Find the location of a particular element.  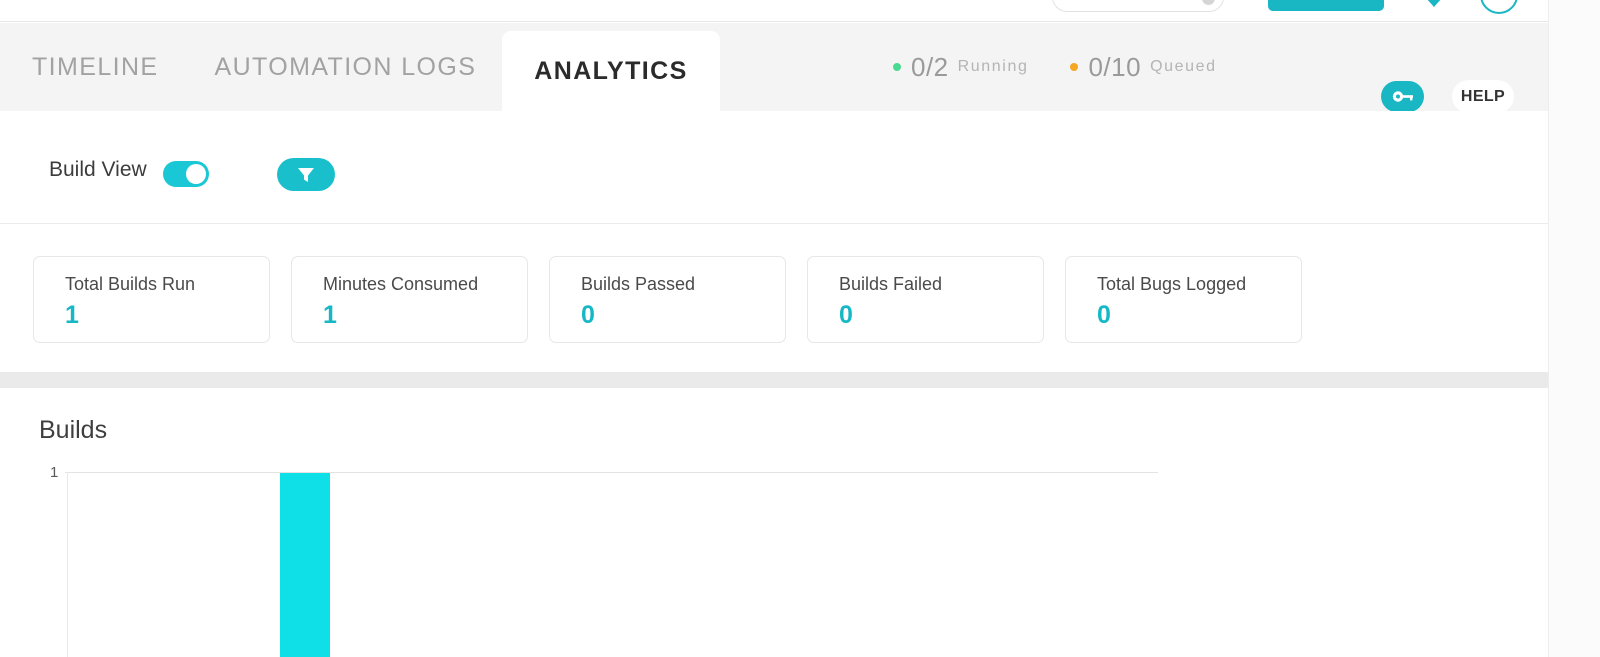

tab-automation-logs: AUTOMATION LOGS is located at coordinates (346, 67).